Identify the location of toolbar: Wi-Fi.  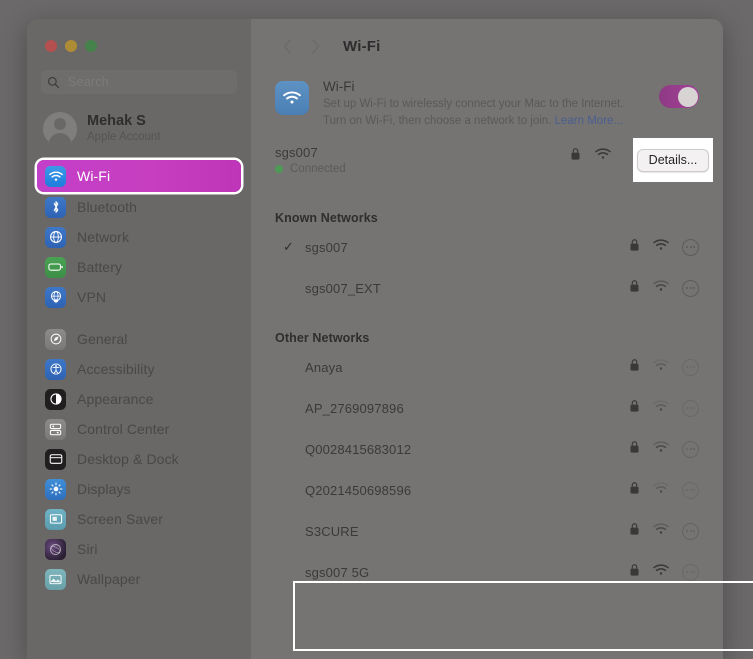
(487, 43).